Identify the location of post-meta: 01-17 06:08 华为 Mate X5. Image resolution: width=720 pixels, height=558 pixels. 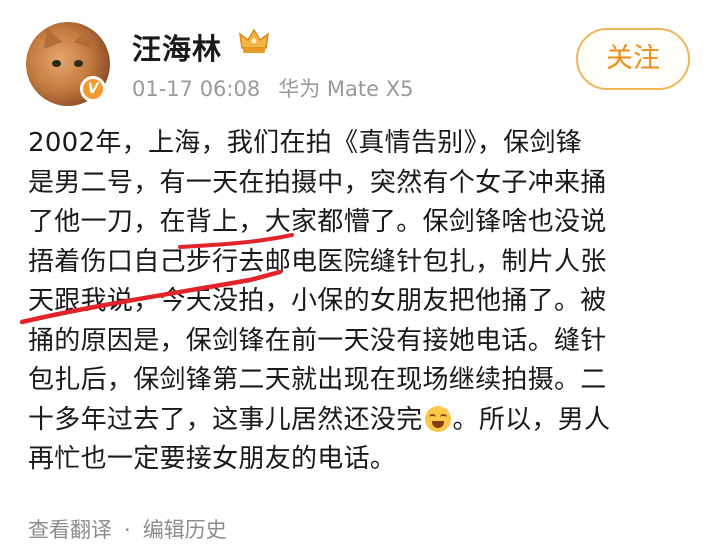
(272, 88).